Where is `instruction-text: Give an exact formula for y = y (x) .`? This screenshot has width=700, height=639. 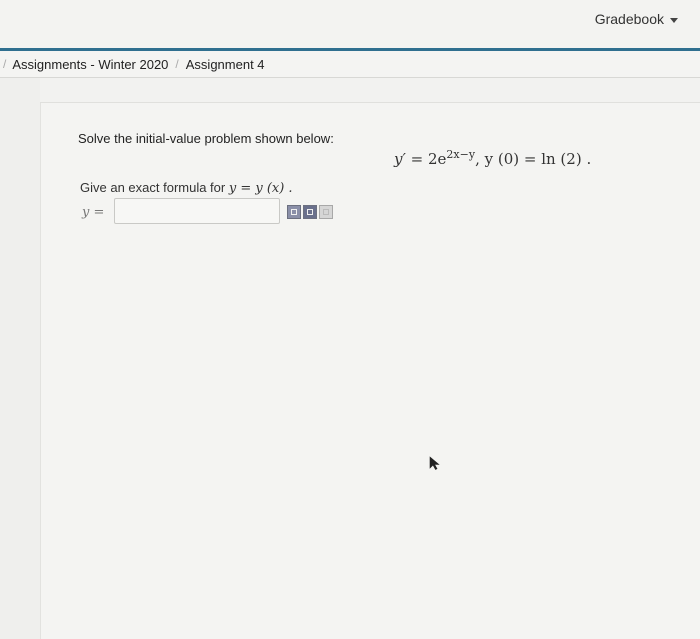 instruction-text: Give an exact formula for y = y (x) . is located at coordinates (186, 188).